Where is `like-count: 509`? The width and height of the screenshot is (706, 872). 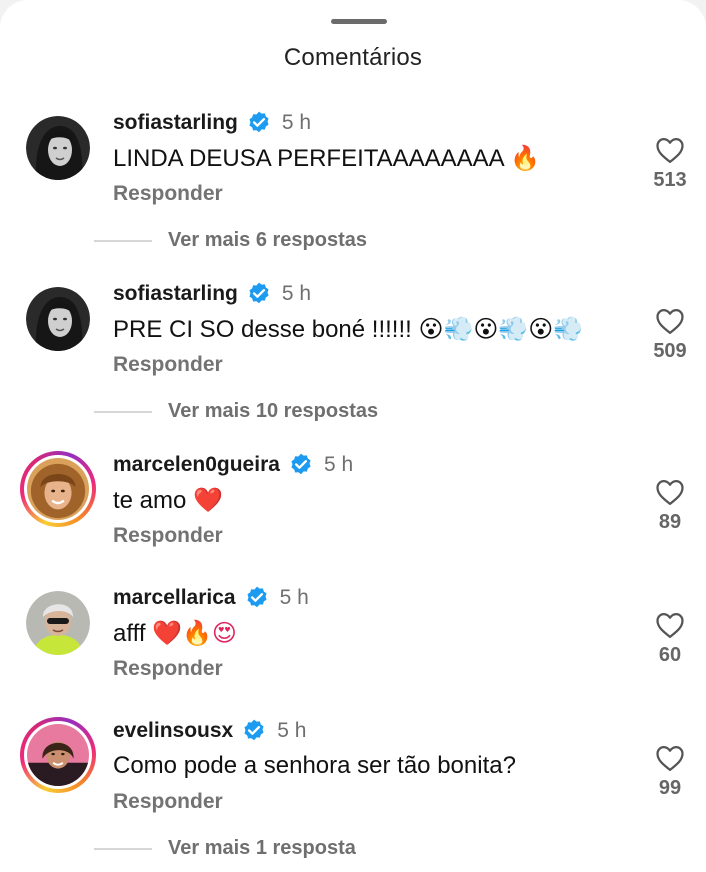 like-count: 509 is located at coordinates (670, 351).